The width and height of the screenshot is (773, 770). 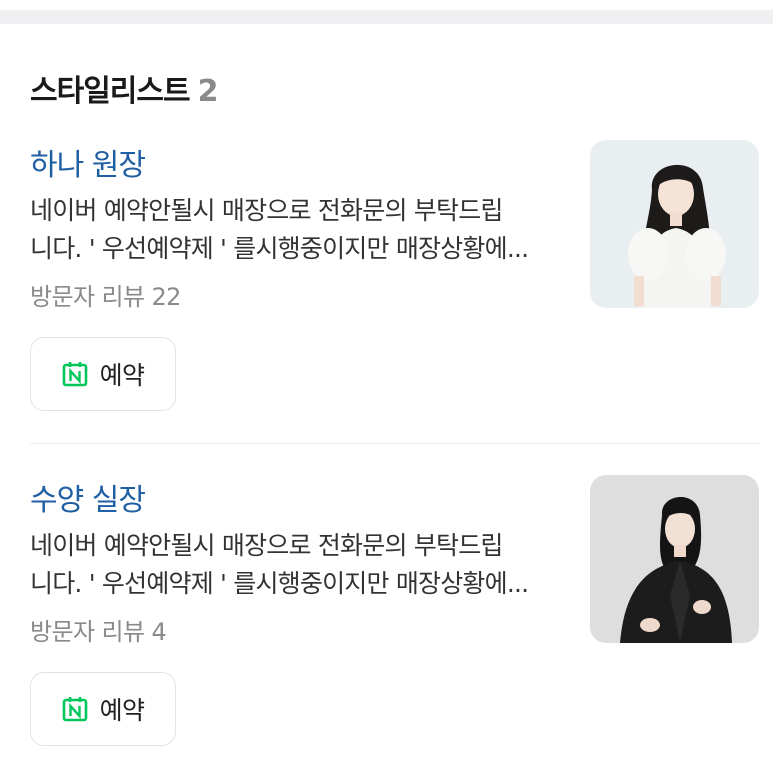 What do you see at coordinates (386, 17) in the screenshot?
I see `top-separator-bar` at bounding box center [386, 17].